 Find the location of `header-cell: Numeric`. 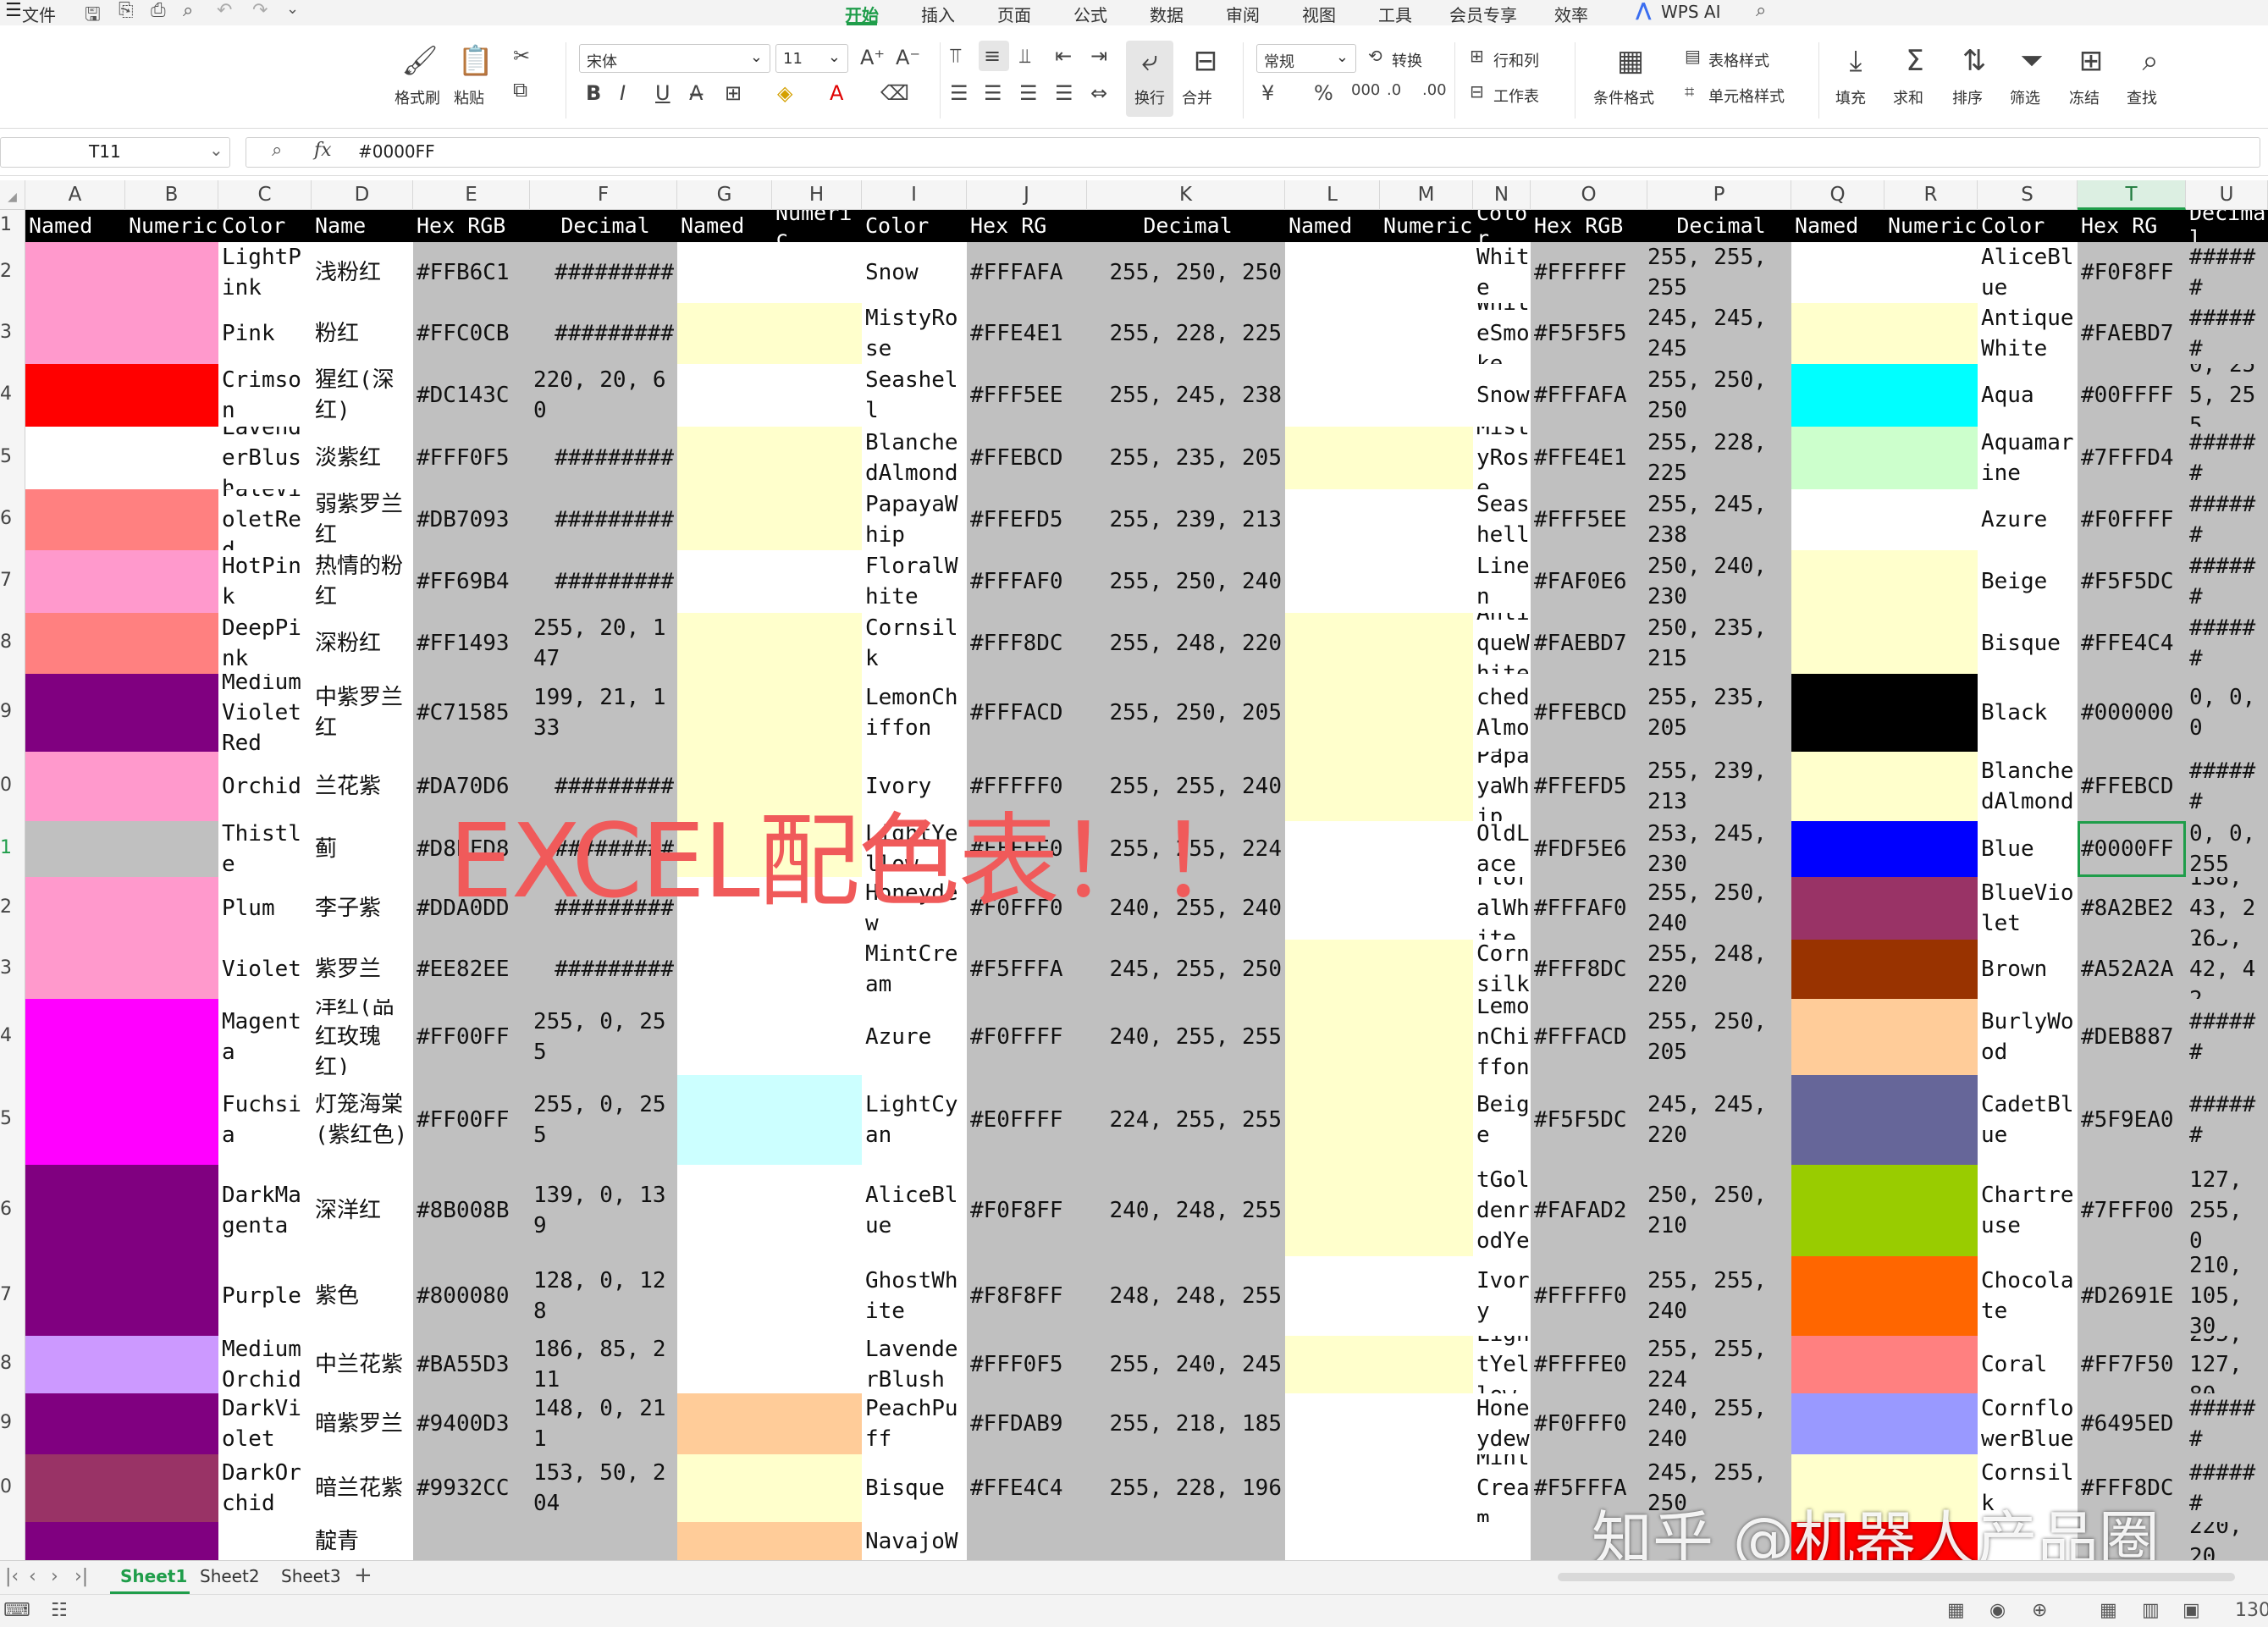

header-cell: Numeric is located at coordinates (171, 226).